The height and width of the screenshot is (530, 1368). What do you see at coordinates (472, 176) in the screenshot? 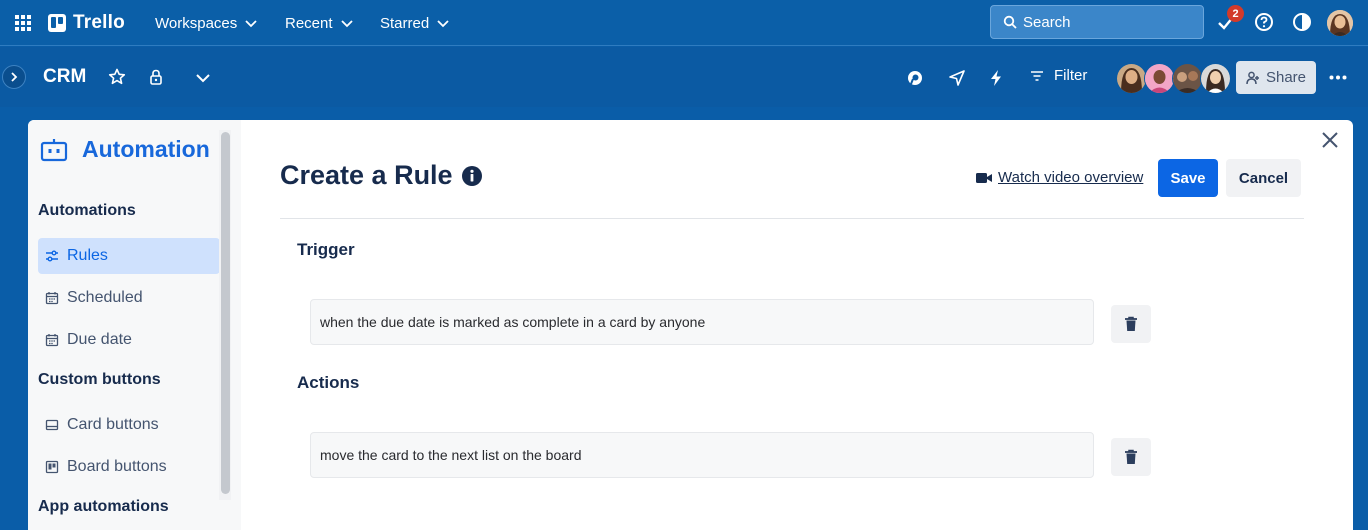
I see `info-icon` at bounding box center [472, 176].